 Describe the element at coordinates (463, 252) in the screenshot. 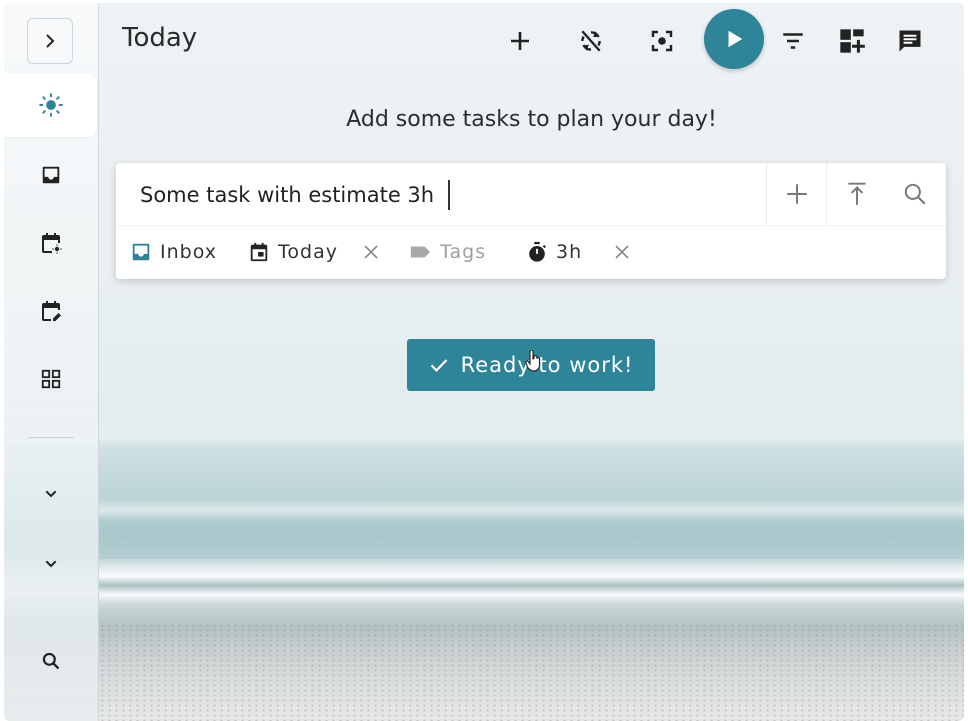

I see `tags-chip-label: Tags` at that location.